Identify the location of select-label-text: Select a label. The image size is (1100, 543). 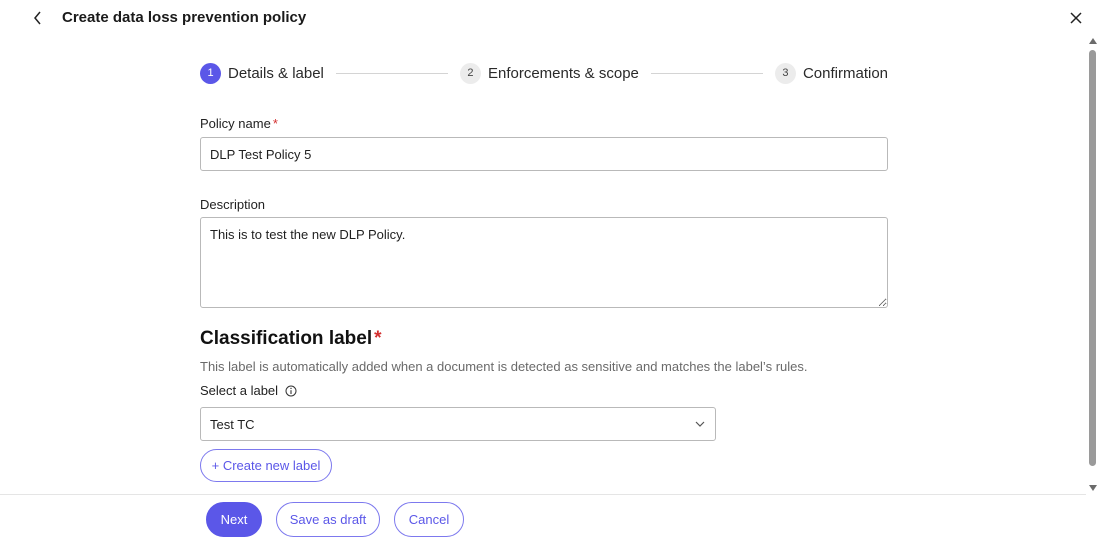
(239, 390).